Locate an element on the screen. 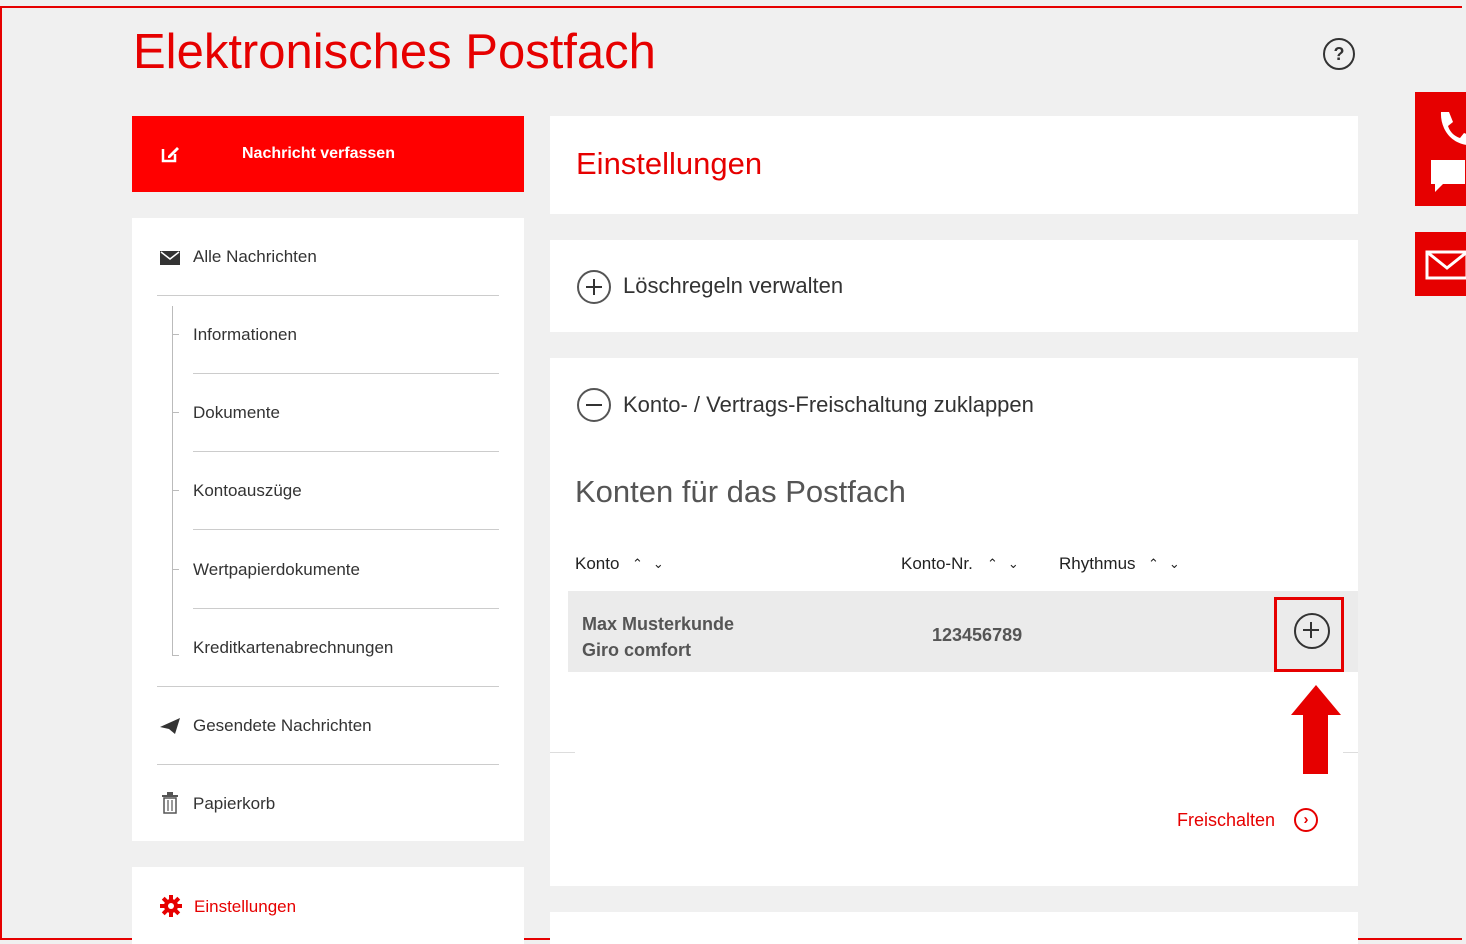 This screenshot has height=944, width=1466. sidebar-item-wertpapierdokumente: Wertpapierdokumente is located at coordinates (276, 570).